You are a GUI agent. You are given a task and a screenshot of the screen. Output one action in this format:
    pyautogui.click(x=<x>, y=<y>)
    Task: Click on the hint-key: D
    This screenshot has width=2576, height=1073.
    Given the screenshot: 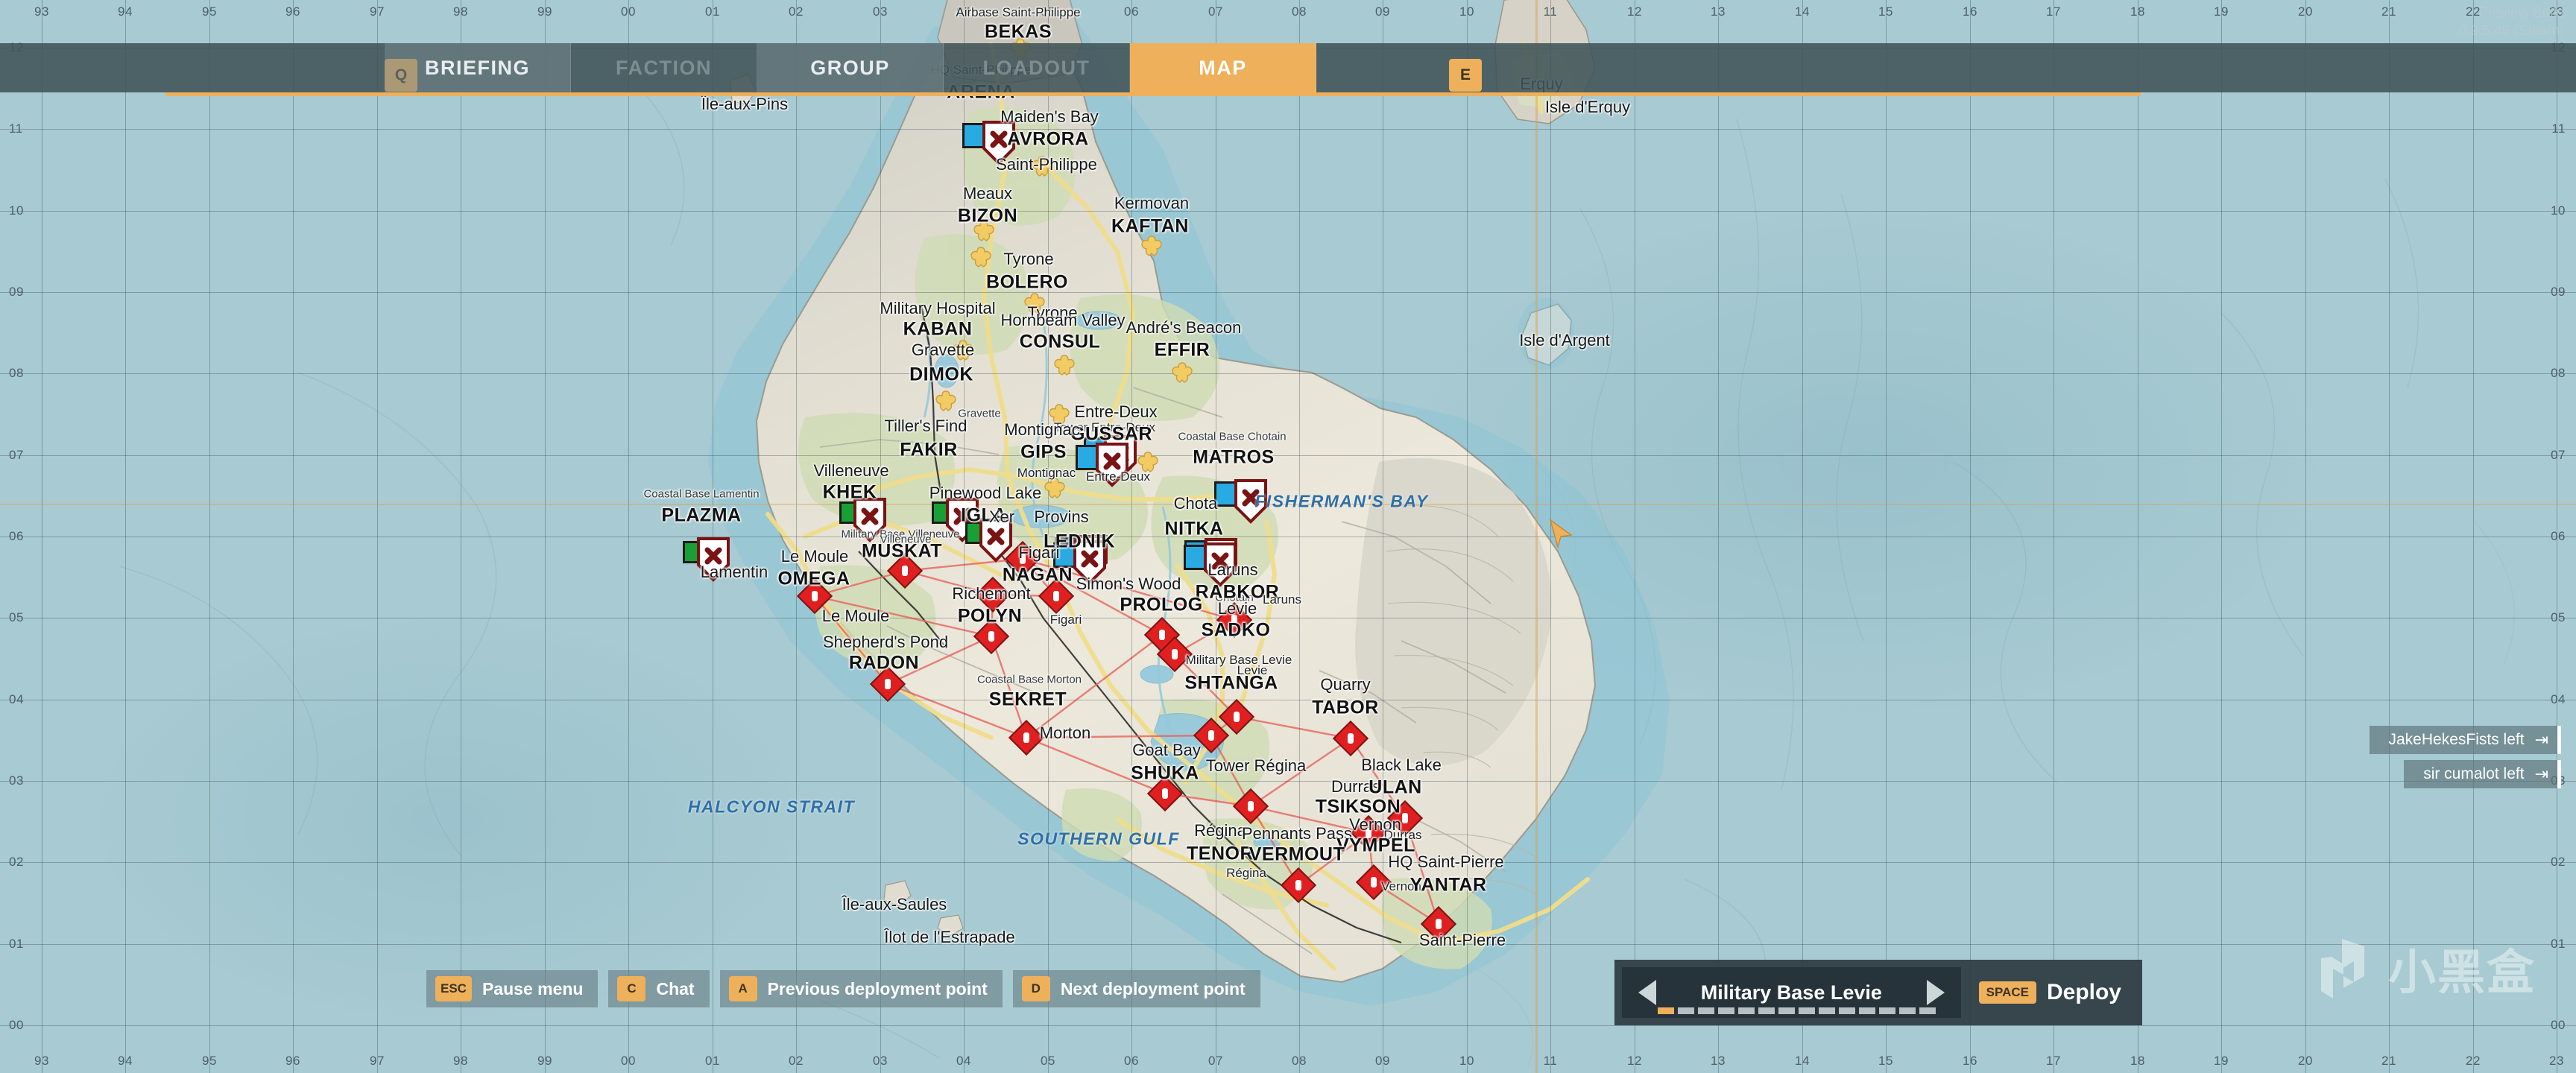 What is the action you would take?
    pyautogui.click(x=1035, y=988)
    